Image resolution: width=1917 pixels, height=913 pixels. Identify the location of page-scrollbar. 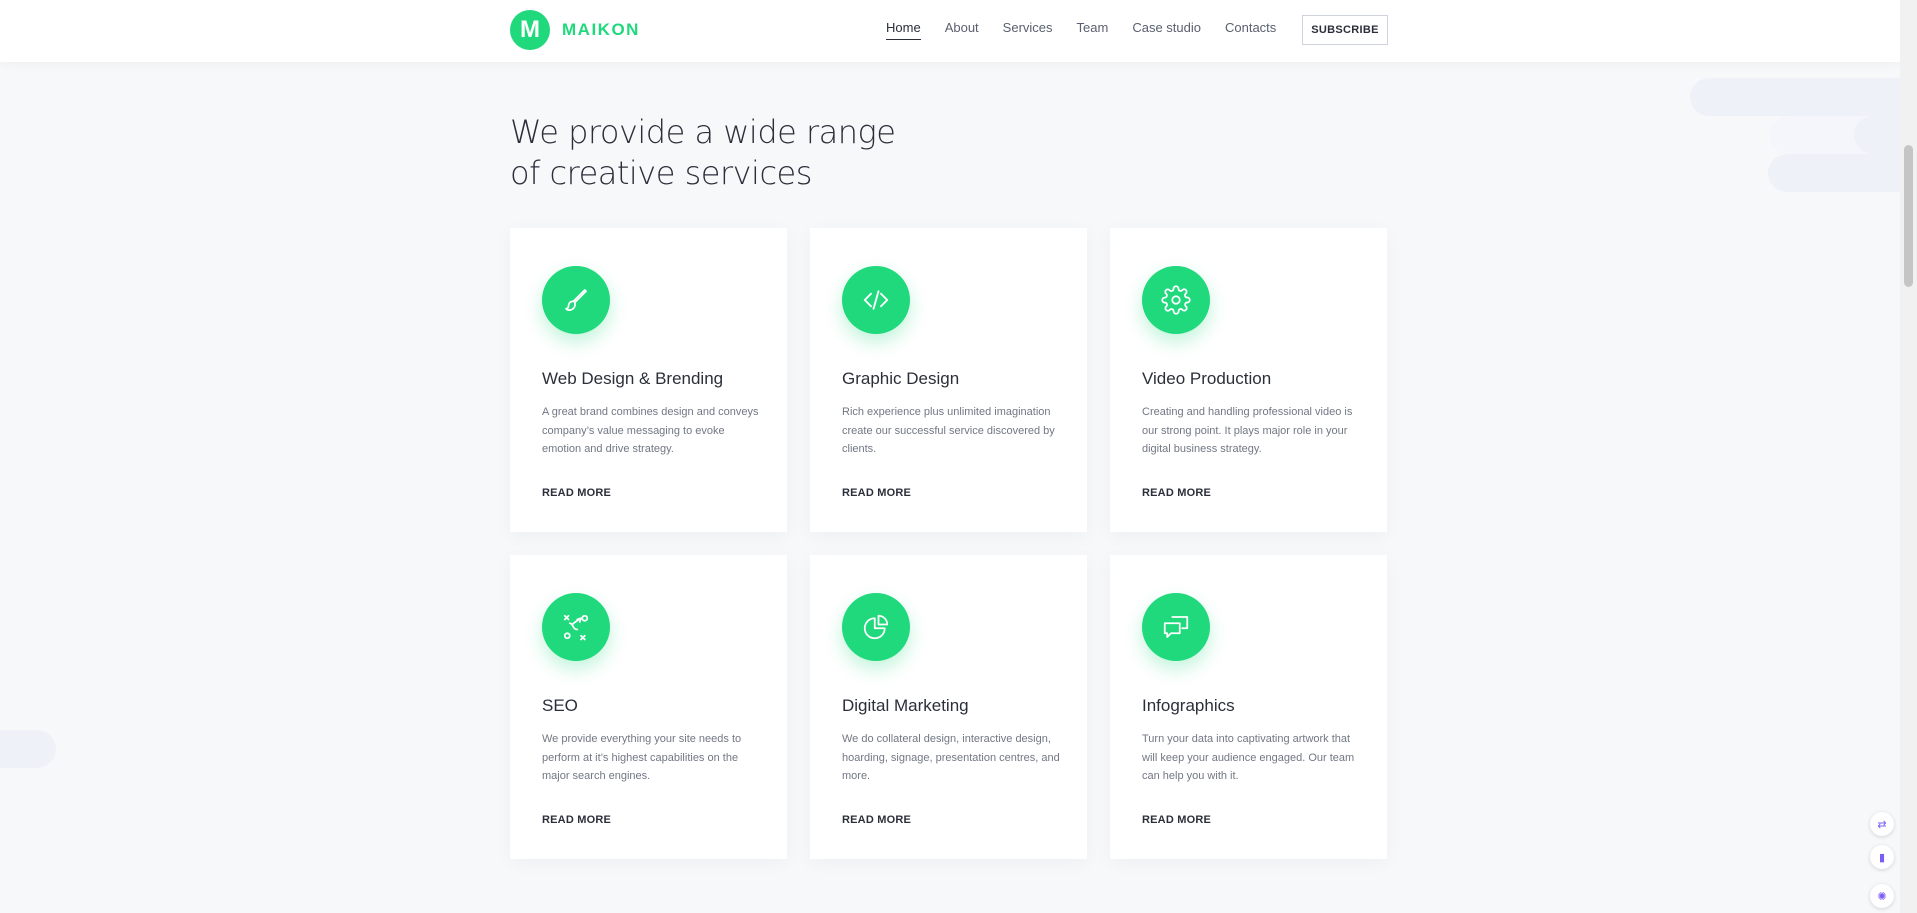
(1908, 456).